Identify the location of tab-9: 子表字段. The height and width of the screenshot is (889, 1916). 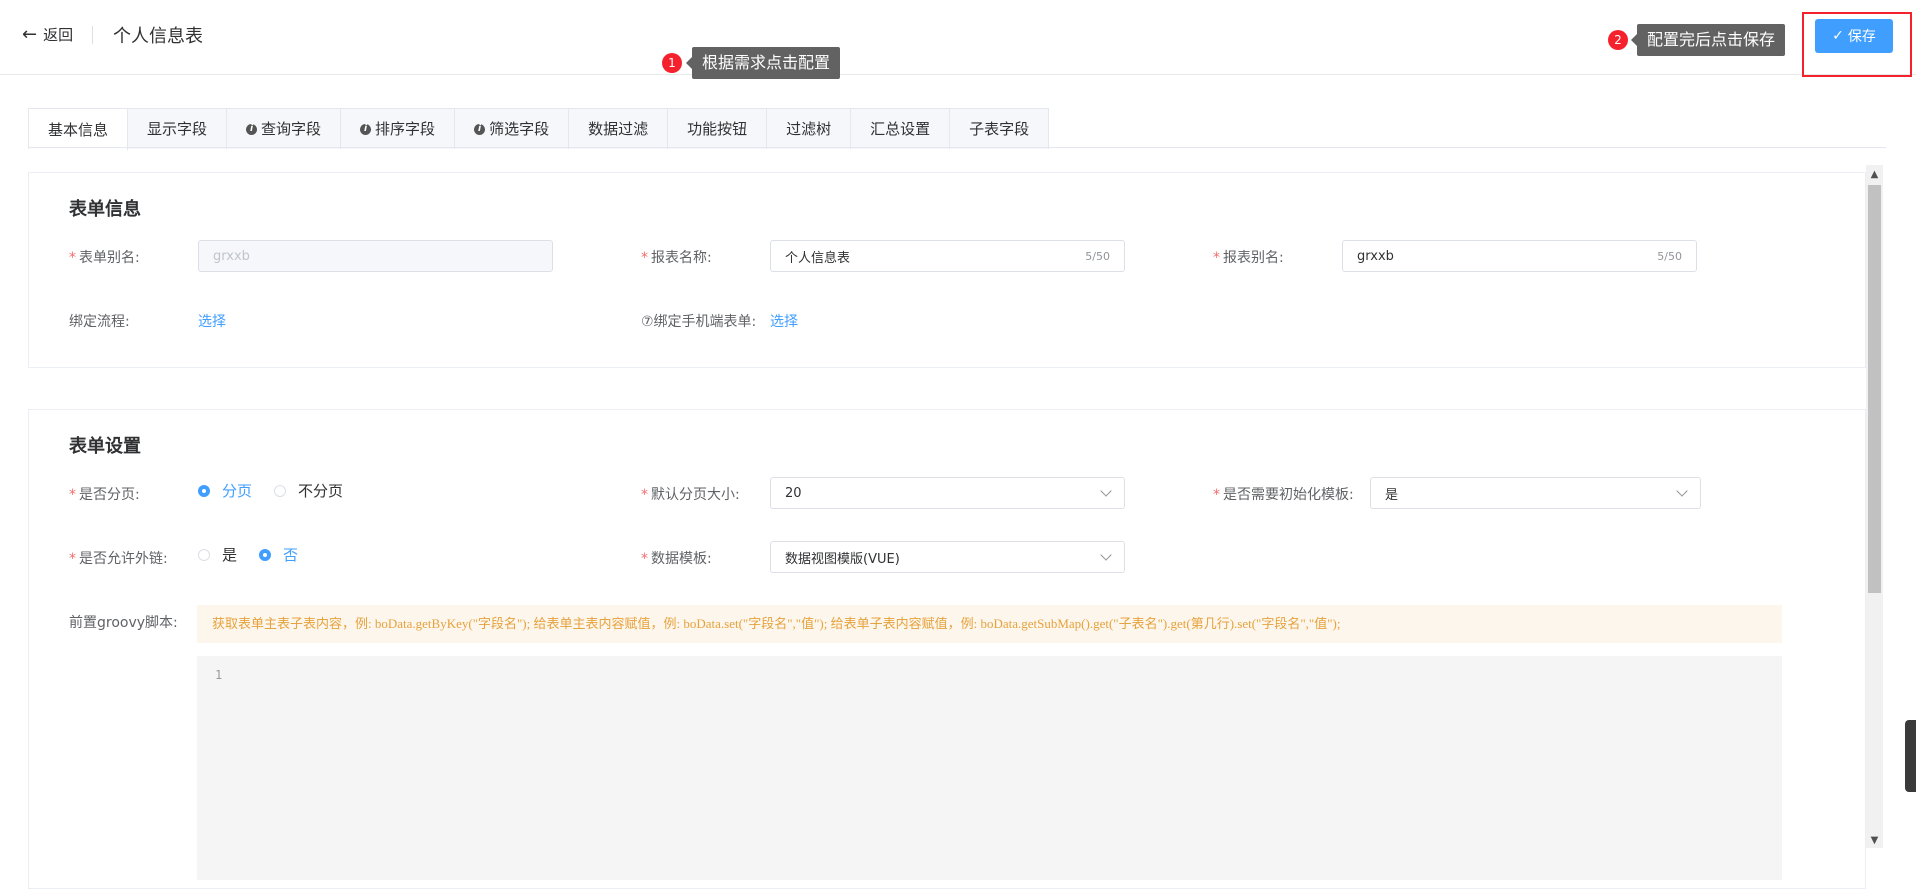
(999, 129).